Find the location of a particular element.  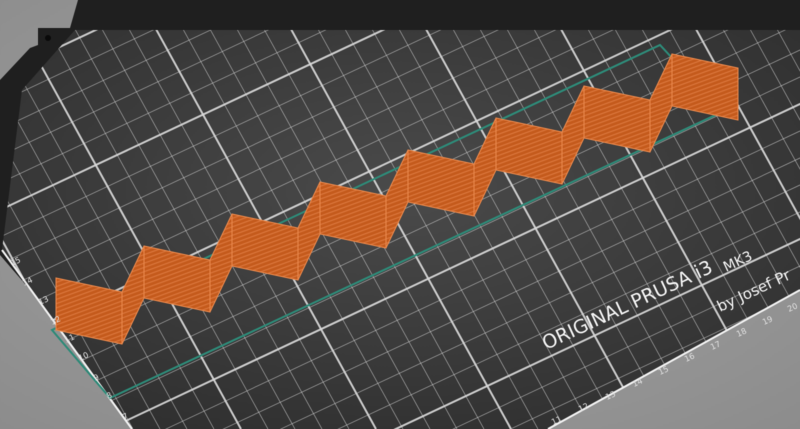

axis-label: 19 is located at coordinates (767, 320).